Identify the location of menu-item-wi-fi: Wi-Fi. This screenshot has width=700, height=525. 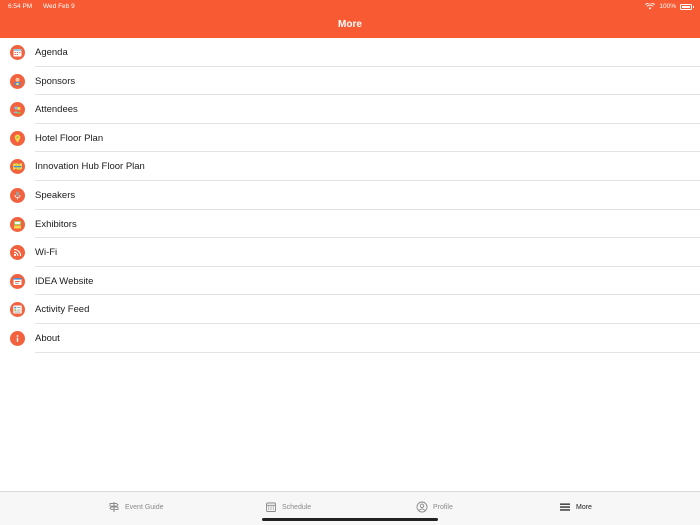
(350, 252).